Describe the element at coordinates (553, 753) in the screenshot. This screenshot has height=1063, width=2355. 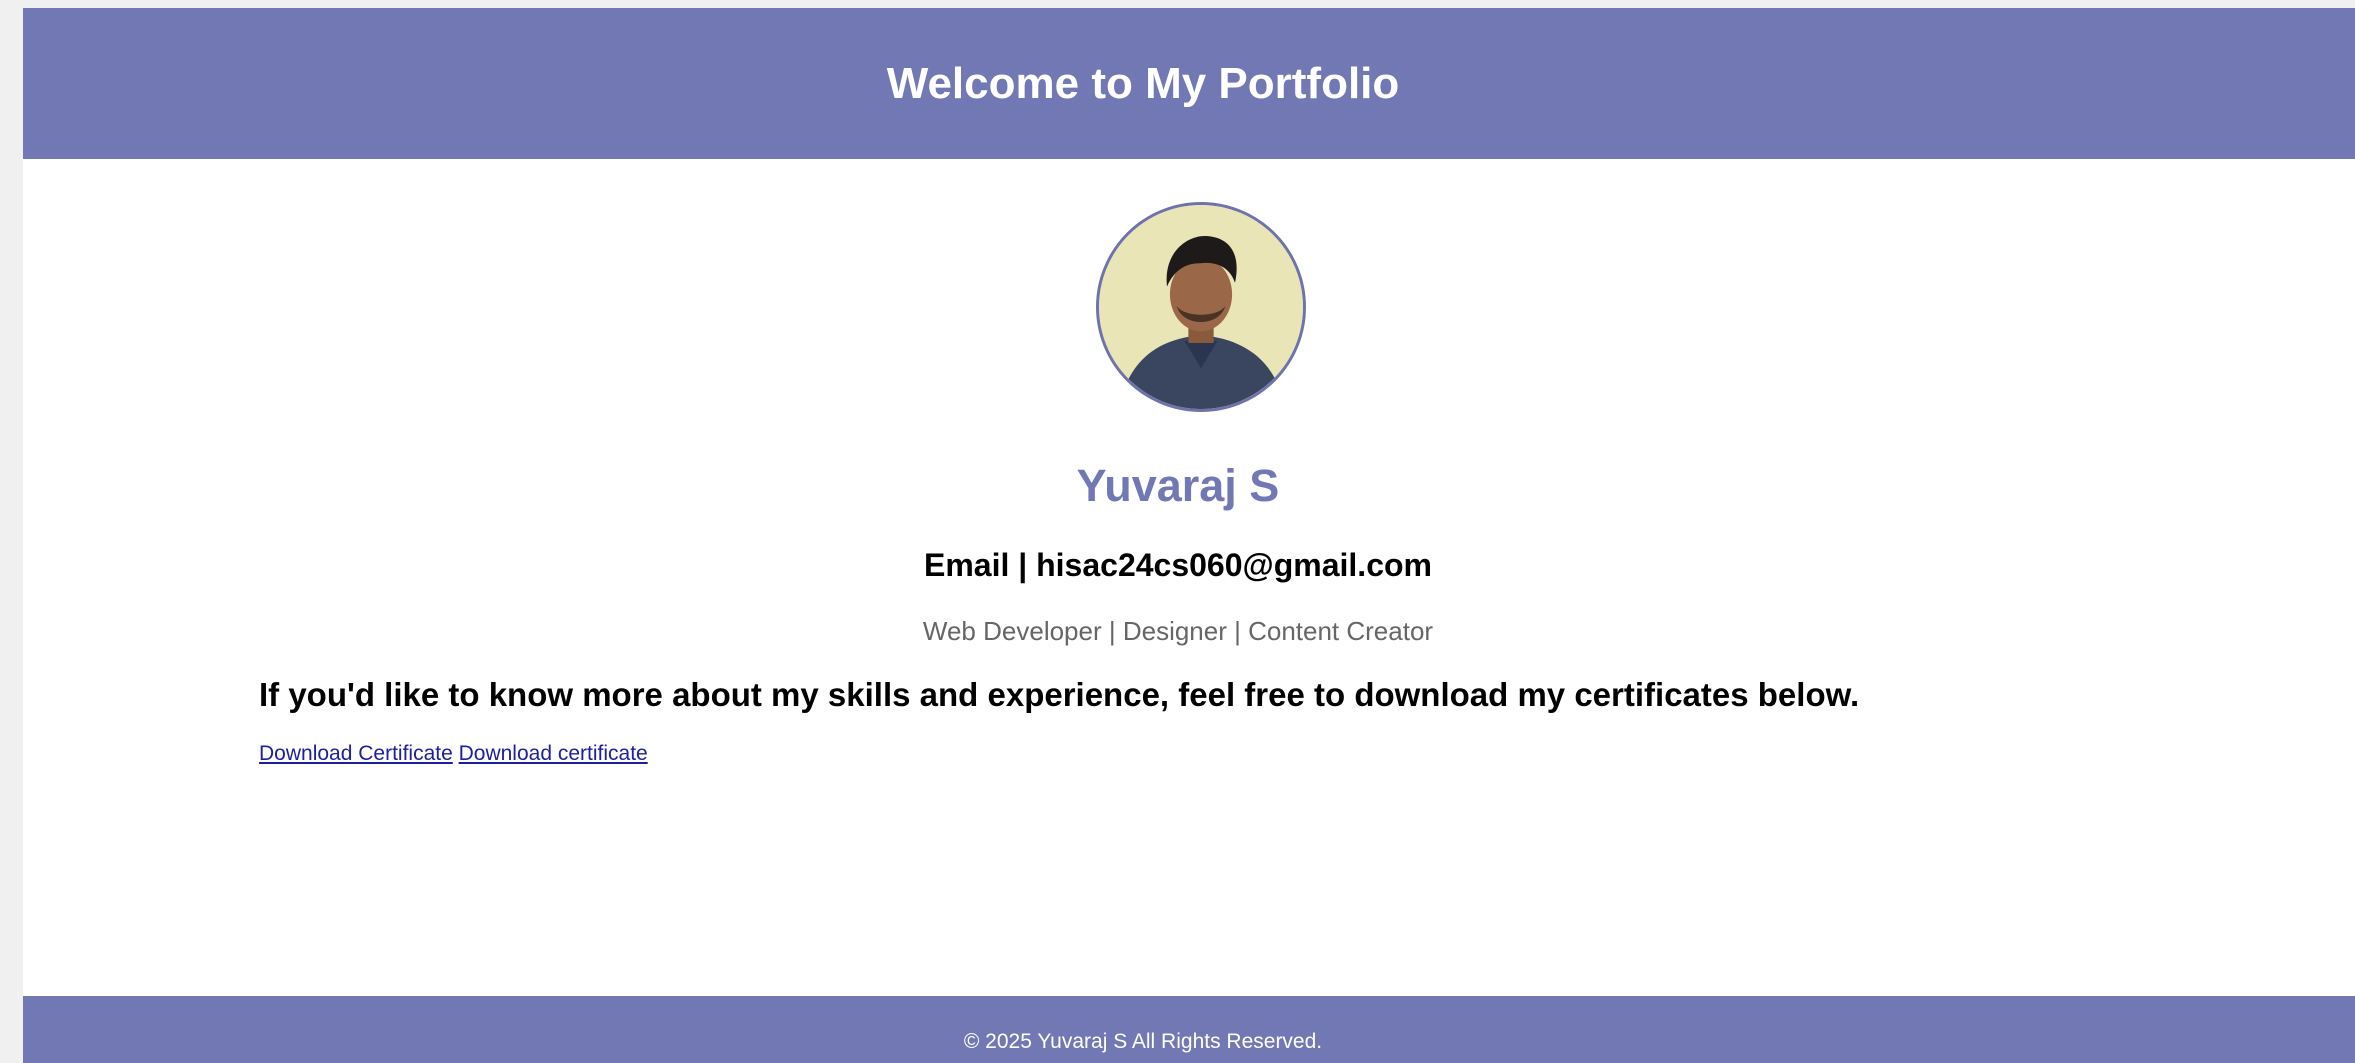
I see `download-certificate-link-2: Download certificate` at that location.